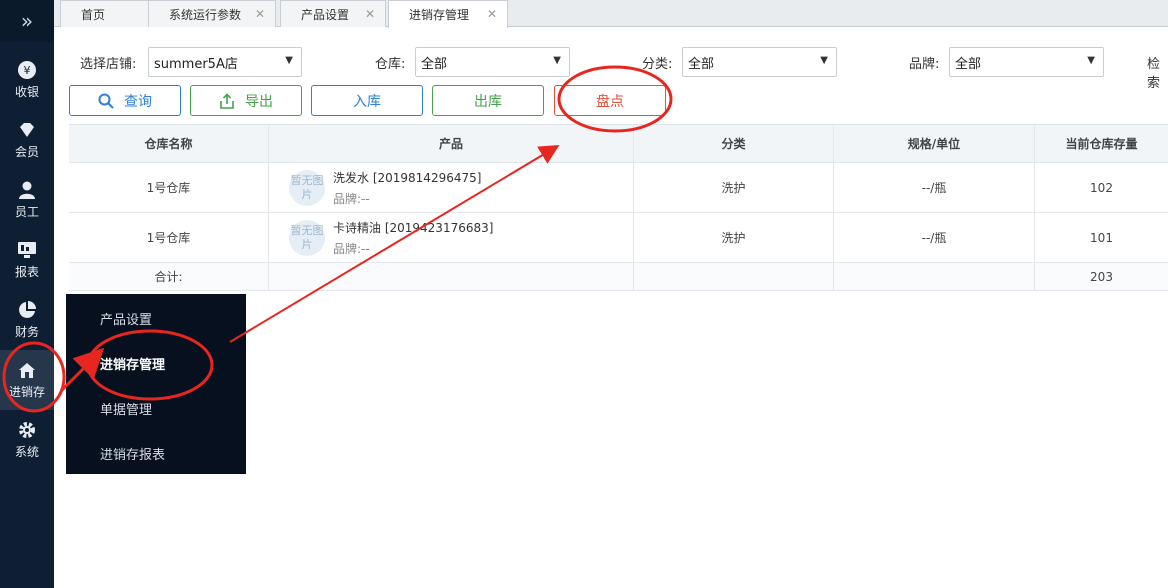  I want to click on sidebar-item-label: 财务, so click(26, 332).